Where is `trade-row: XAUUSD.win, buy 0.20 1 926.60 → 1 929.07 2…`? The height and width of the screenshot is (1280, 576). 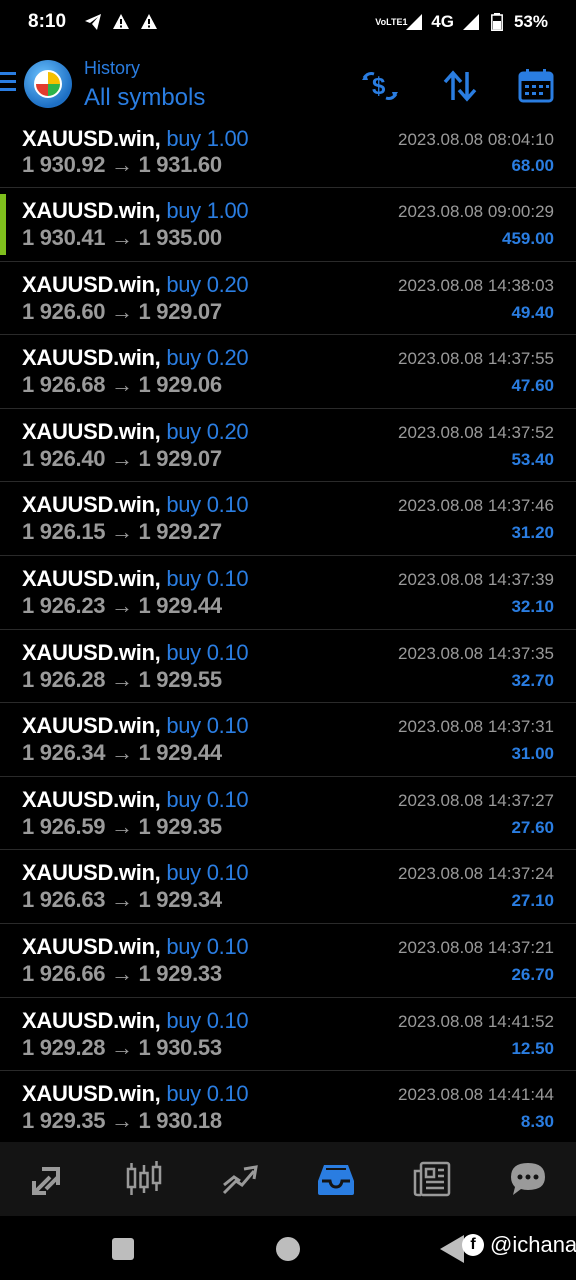
trade-row: XAUUSD.win, buy 0.20 1 926.60 → 1 929.07 2… is located at coordinates (288, 299).